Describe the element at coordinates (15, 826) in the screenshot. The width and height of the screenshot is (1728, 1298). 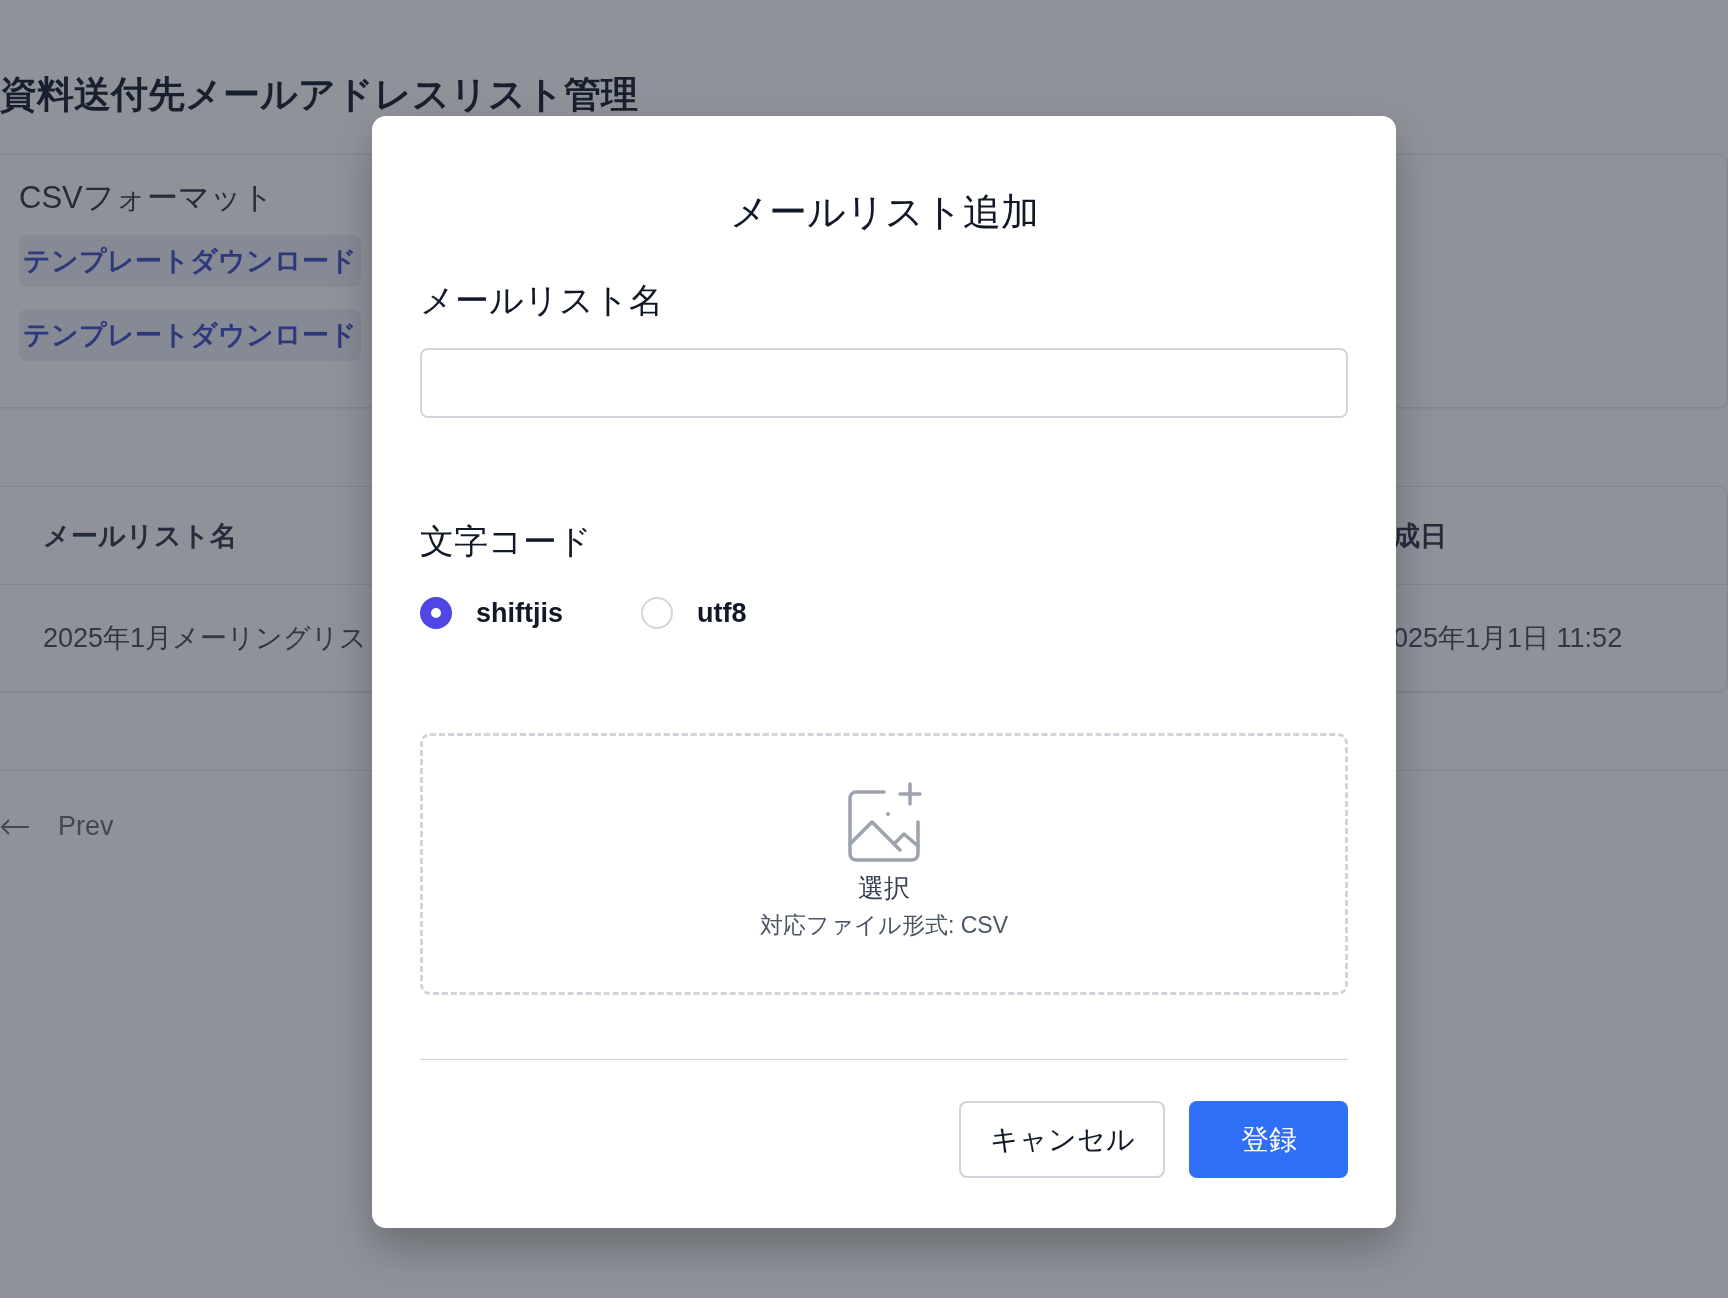
I see `left-arrow-icon` at that location.